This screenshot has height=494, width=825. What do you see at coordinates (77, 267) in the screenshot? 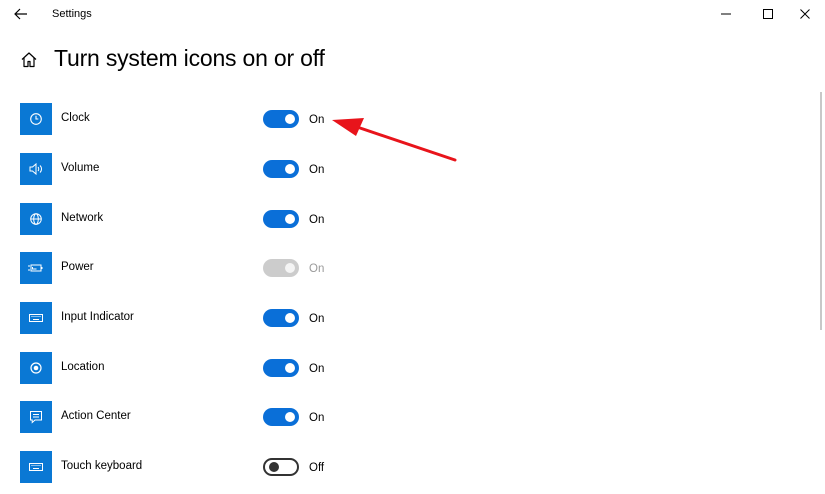
I see `power-label: Power` at bounding box center [77, 267].